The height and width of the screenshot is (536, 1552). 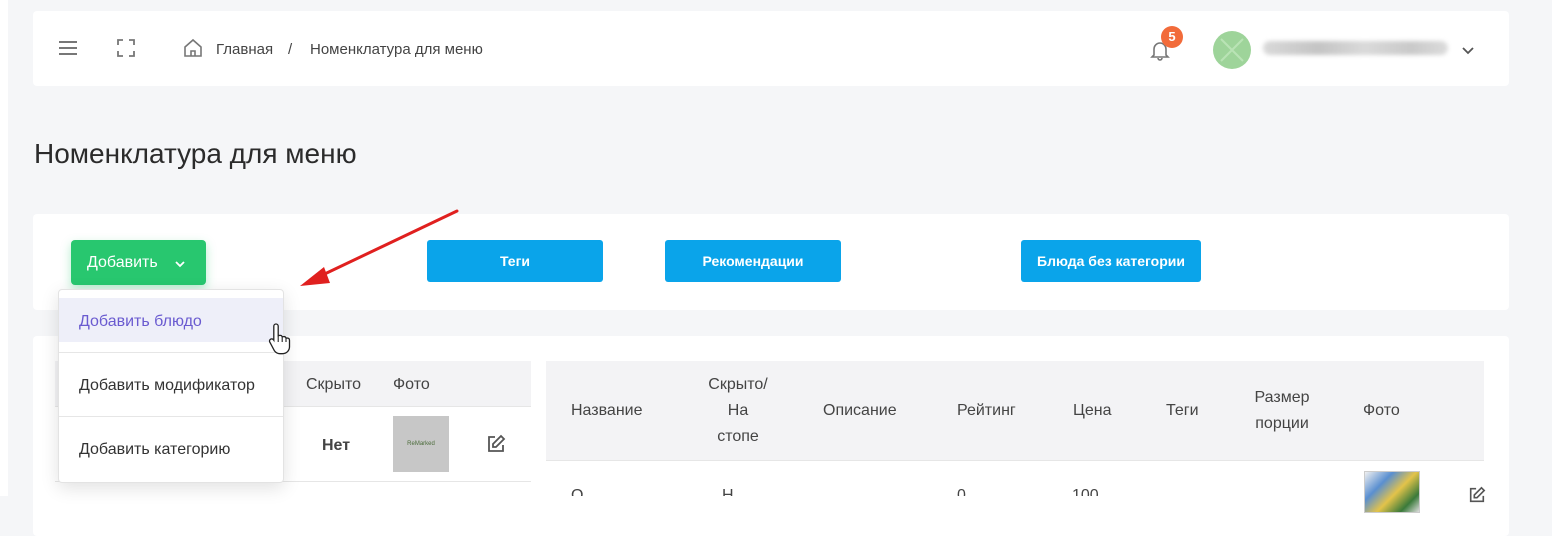 I want to click on menu-item-label: Добавить модификатор, so click(x=167, y=385).